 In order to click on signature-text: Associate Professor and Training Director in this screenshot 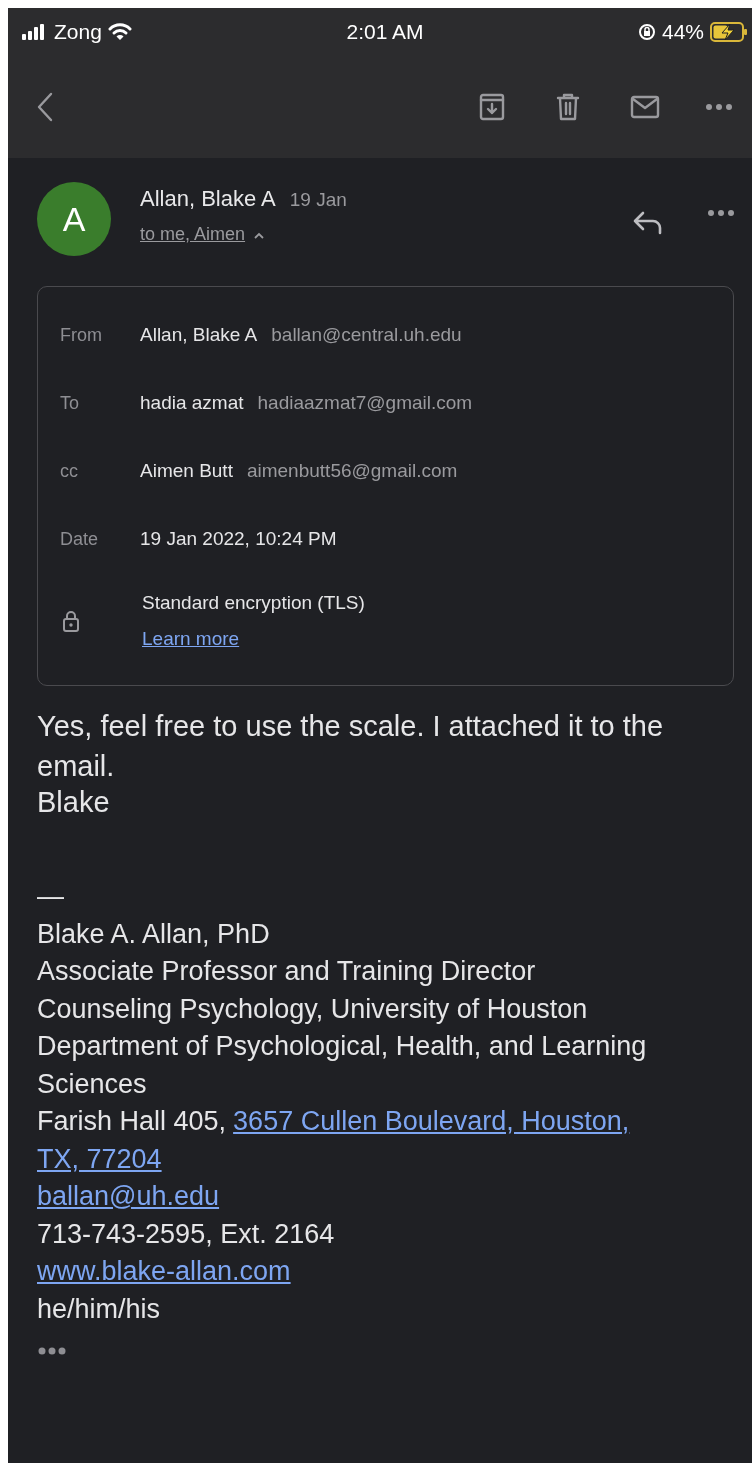, I will do `click(286, 971)`.